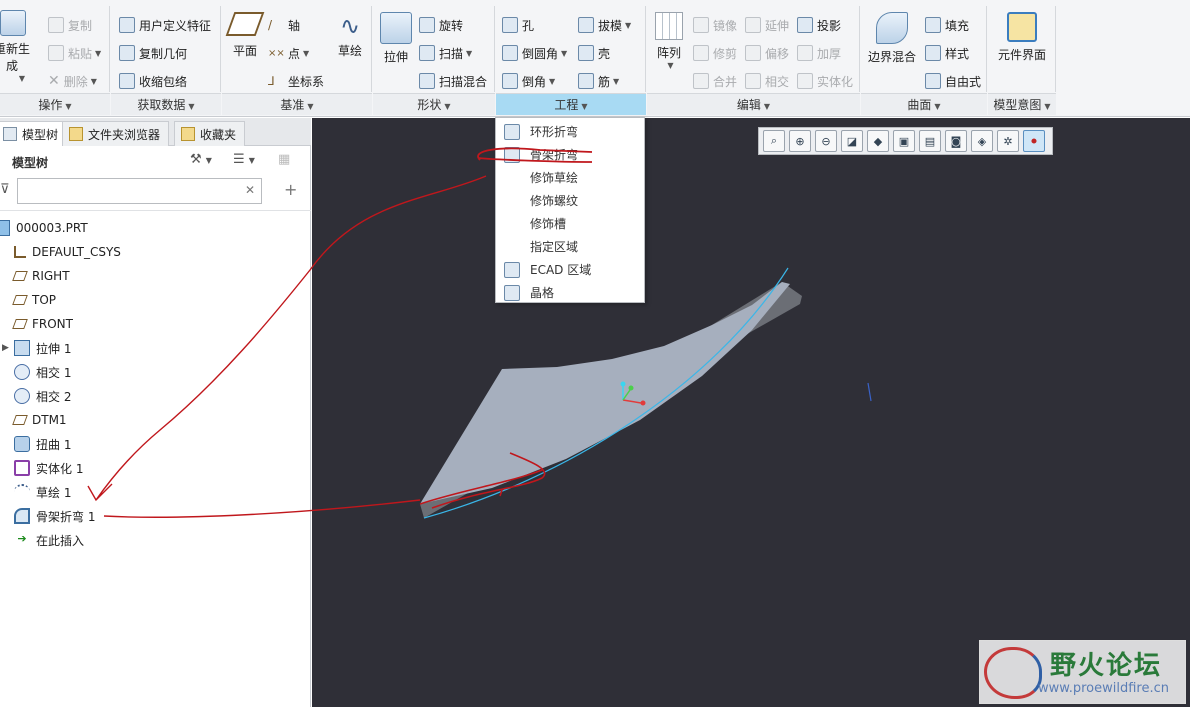  I want to click on refit-icon: ⌕, so click(774, 140).